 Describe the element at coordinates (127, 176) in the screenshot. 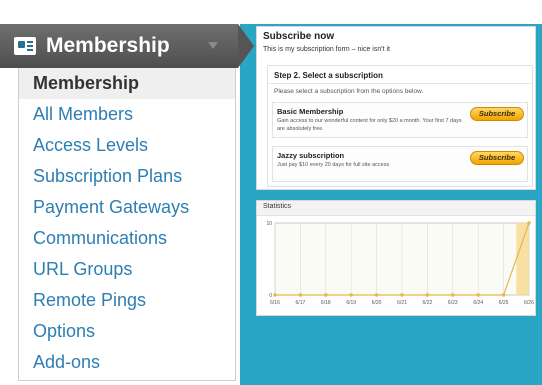

I see `menu-item-subscription-plans: Subscription Plans` at that location.